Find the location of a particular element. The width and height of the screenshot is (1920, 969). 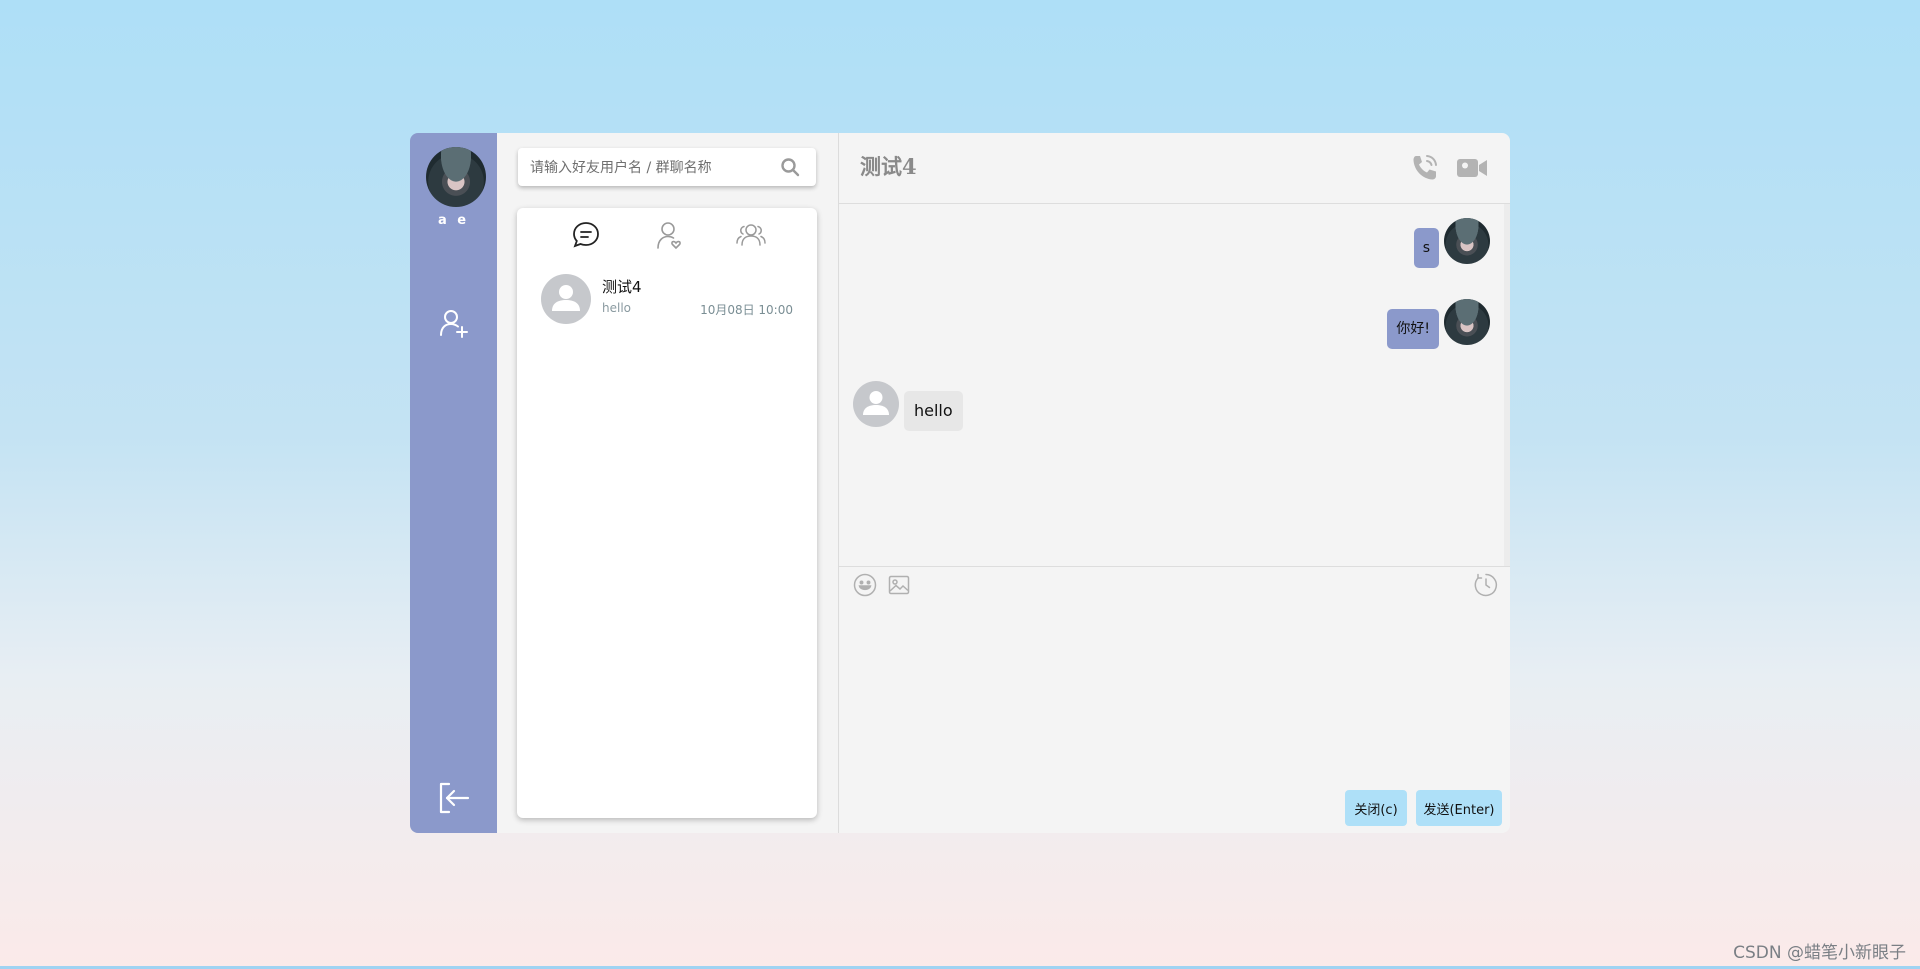

message-item: hello is located at coordinates (908, 406).